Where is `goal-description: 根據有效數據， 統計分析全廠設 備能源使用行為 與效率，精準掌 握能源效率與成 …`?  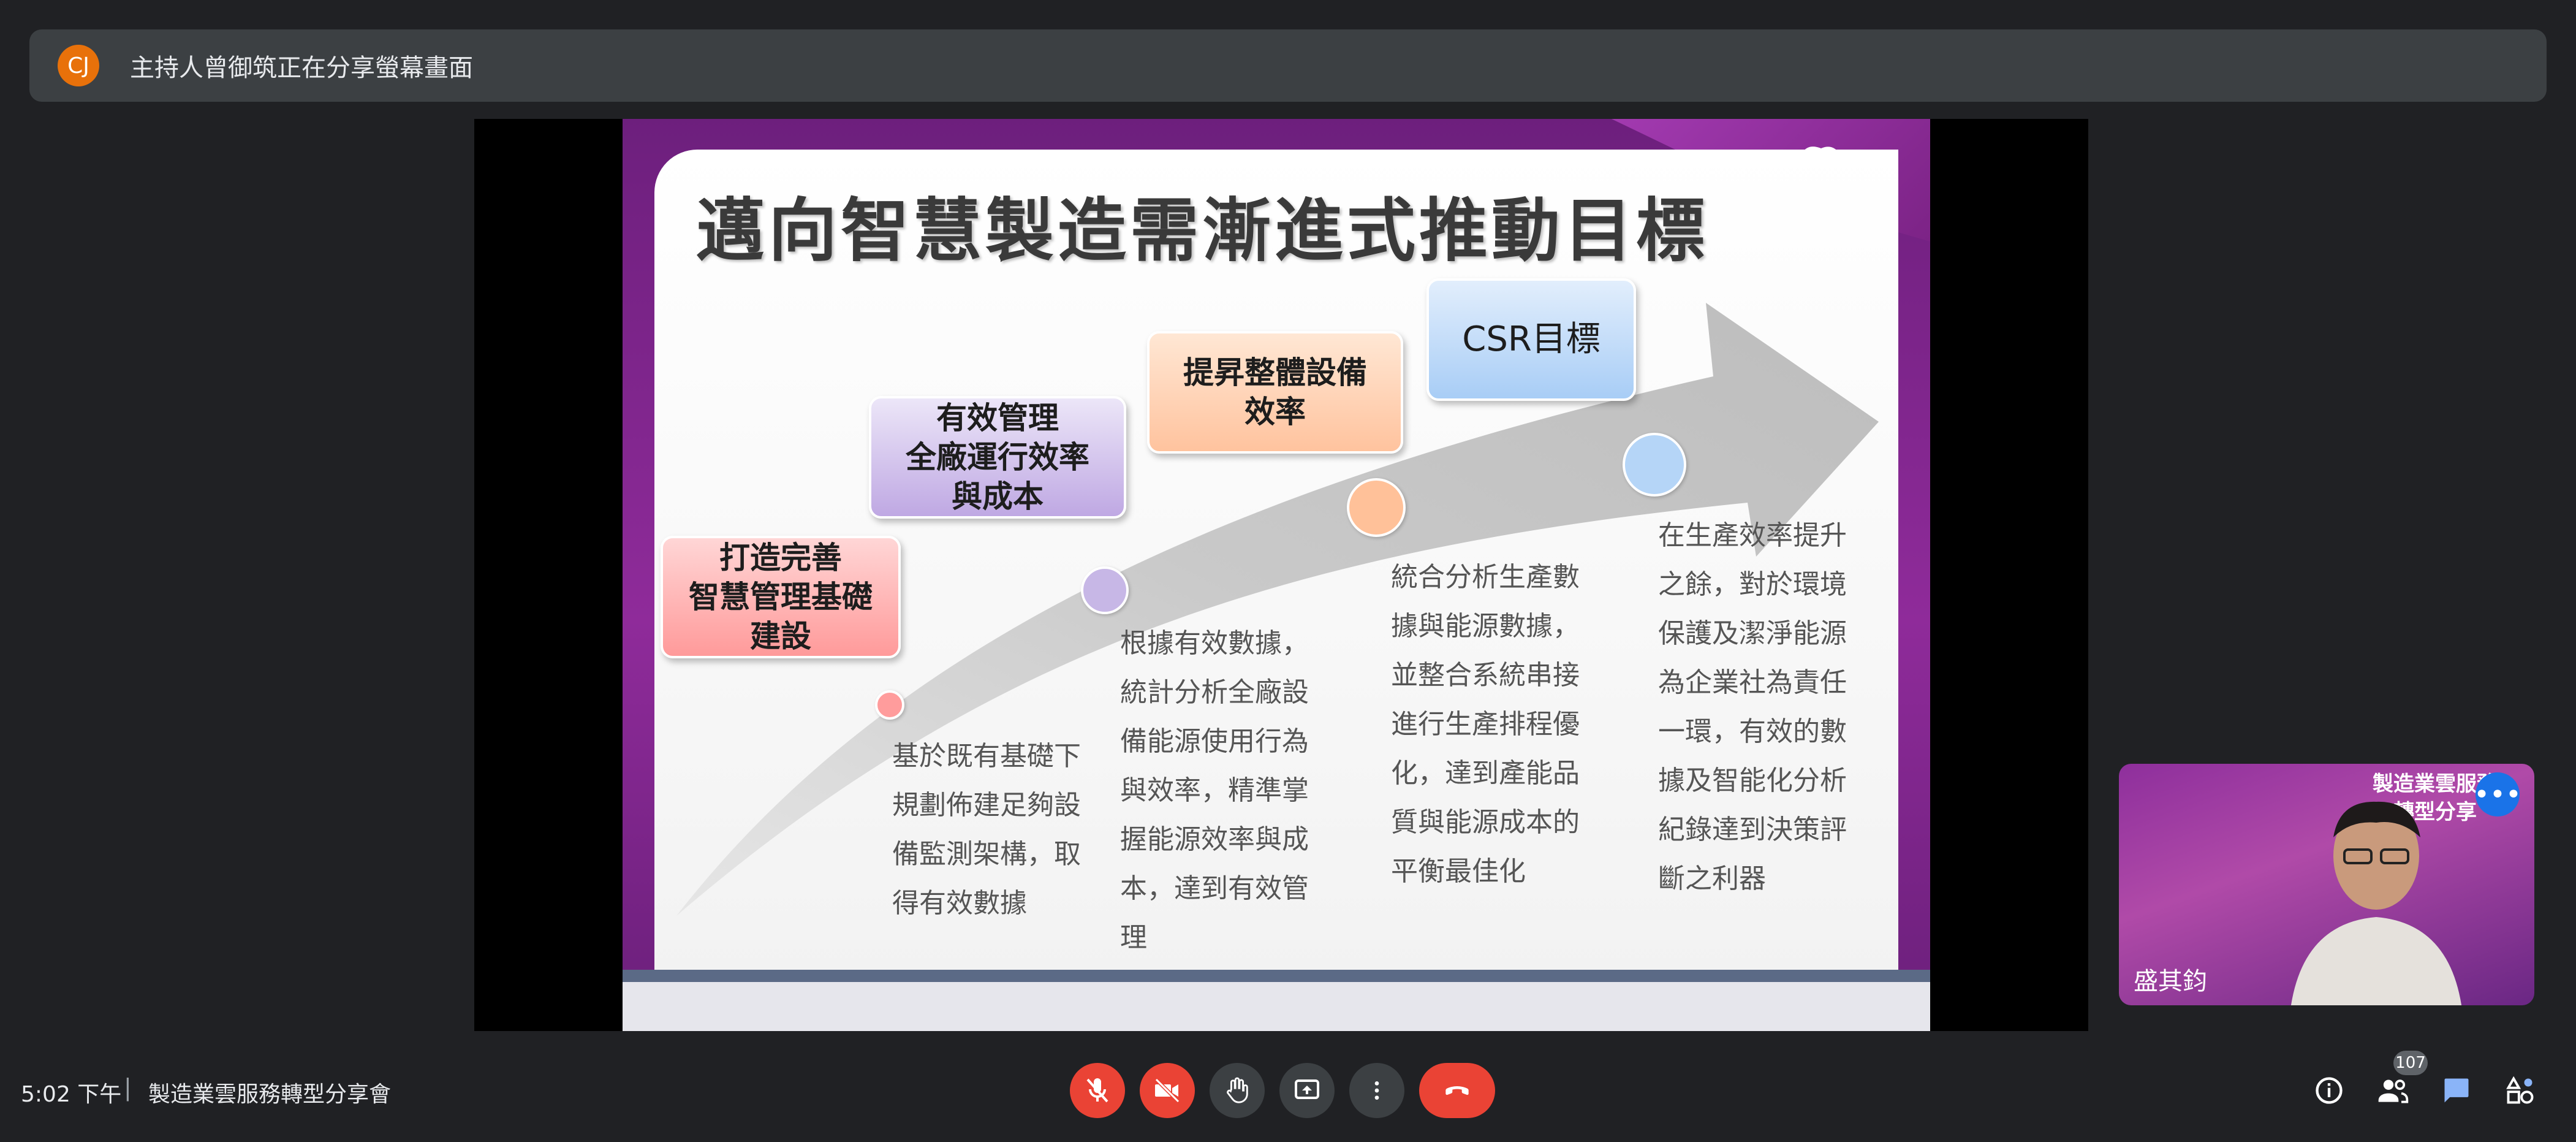 goal-description: 根據有效數據， 統計分析全廠設 備能源使用行為 與效率，精準掌 握能源效率與成 … is located at coordinates (1214, 790).